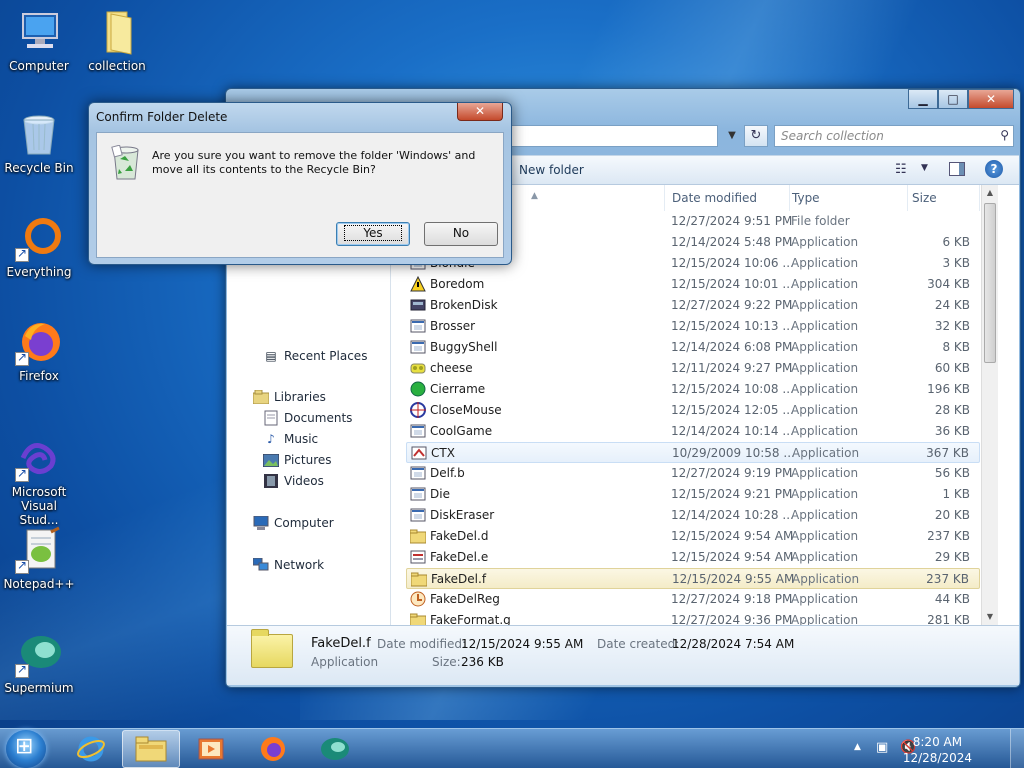 The image size is (1024, 768). I want to click on nav-recent-places: ▤ Recent Places, so click(315, 356).